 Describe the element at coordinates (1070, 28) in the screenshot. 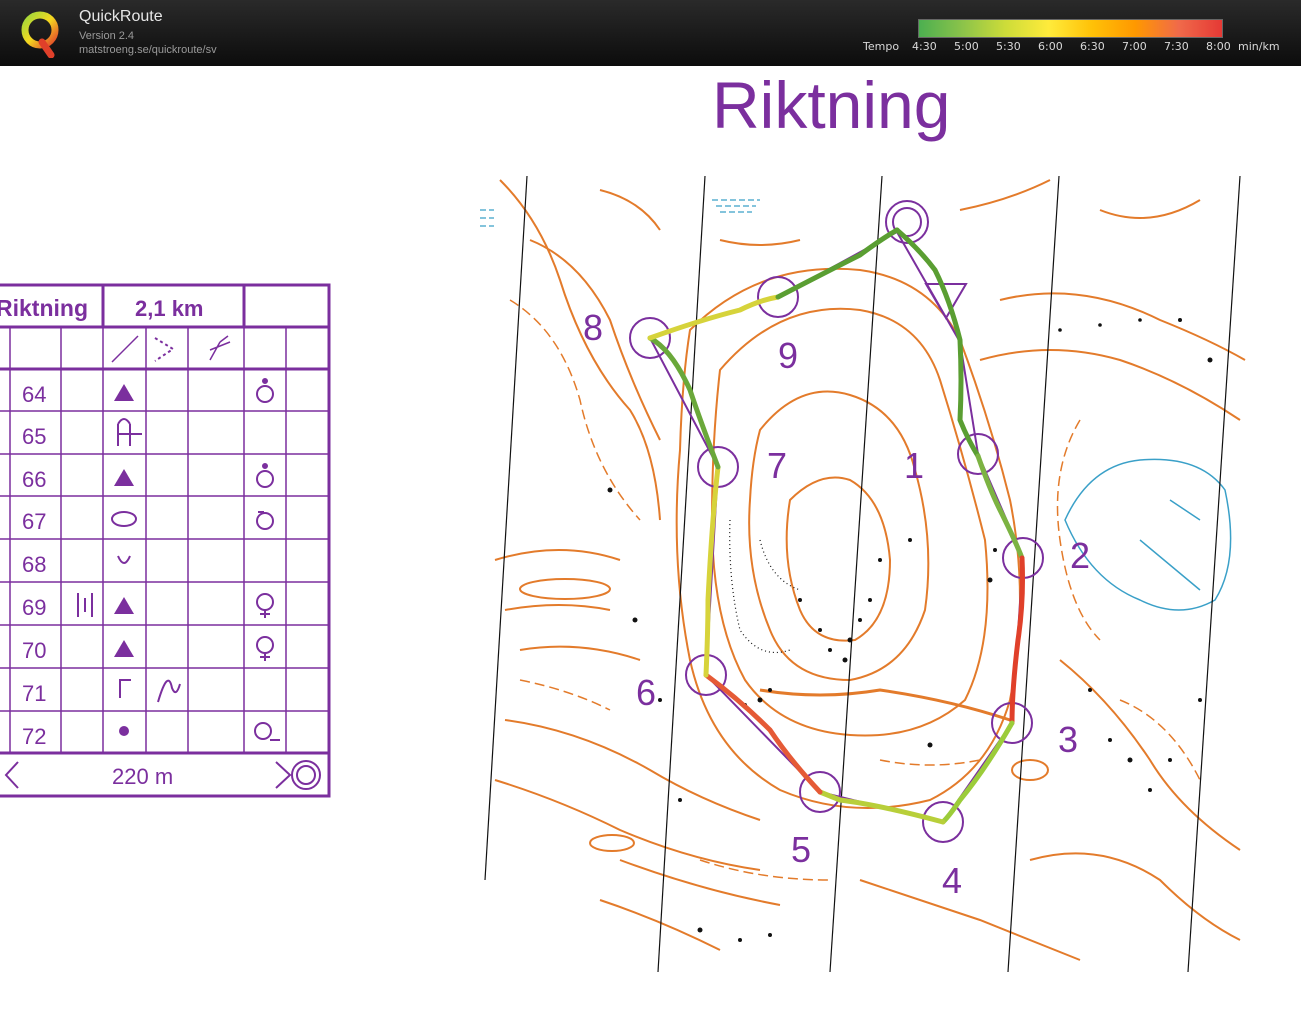

I see `tempo-color-bar` at that location.